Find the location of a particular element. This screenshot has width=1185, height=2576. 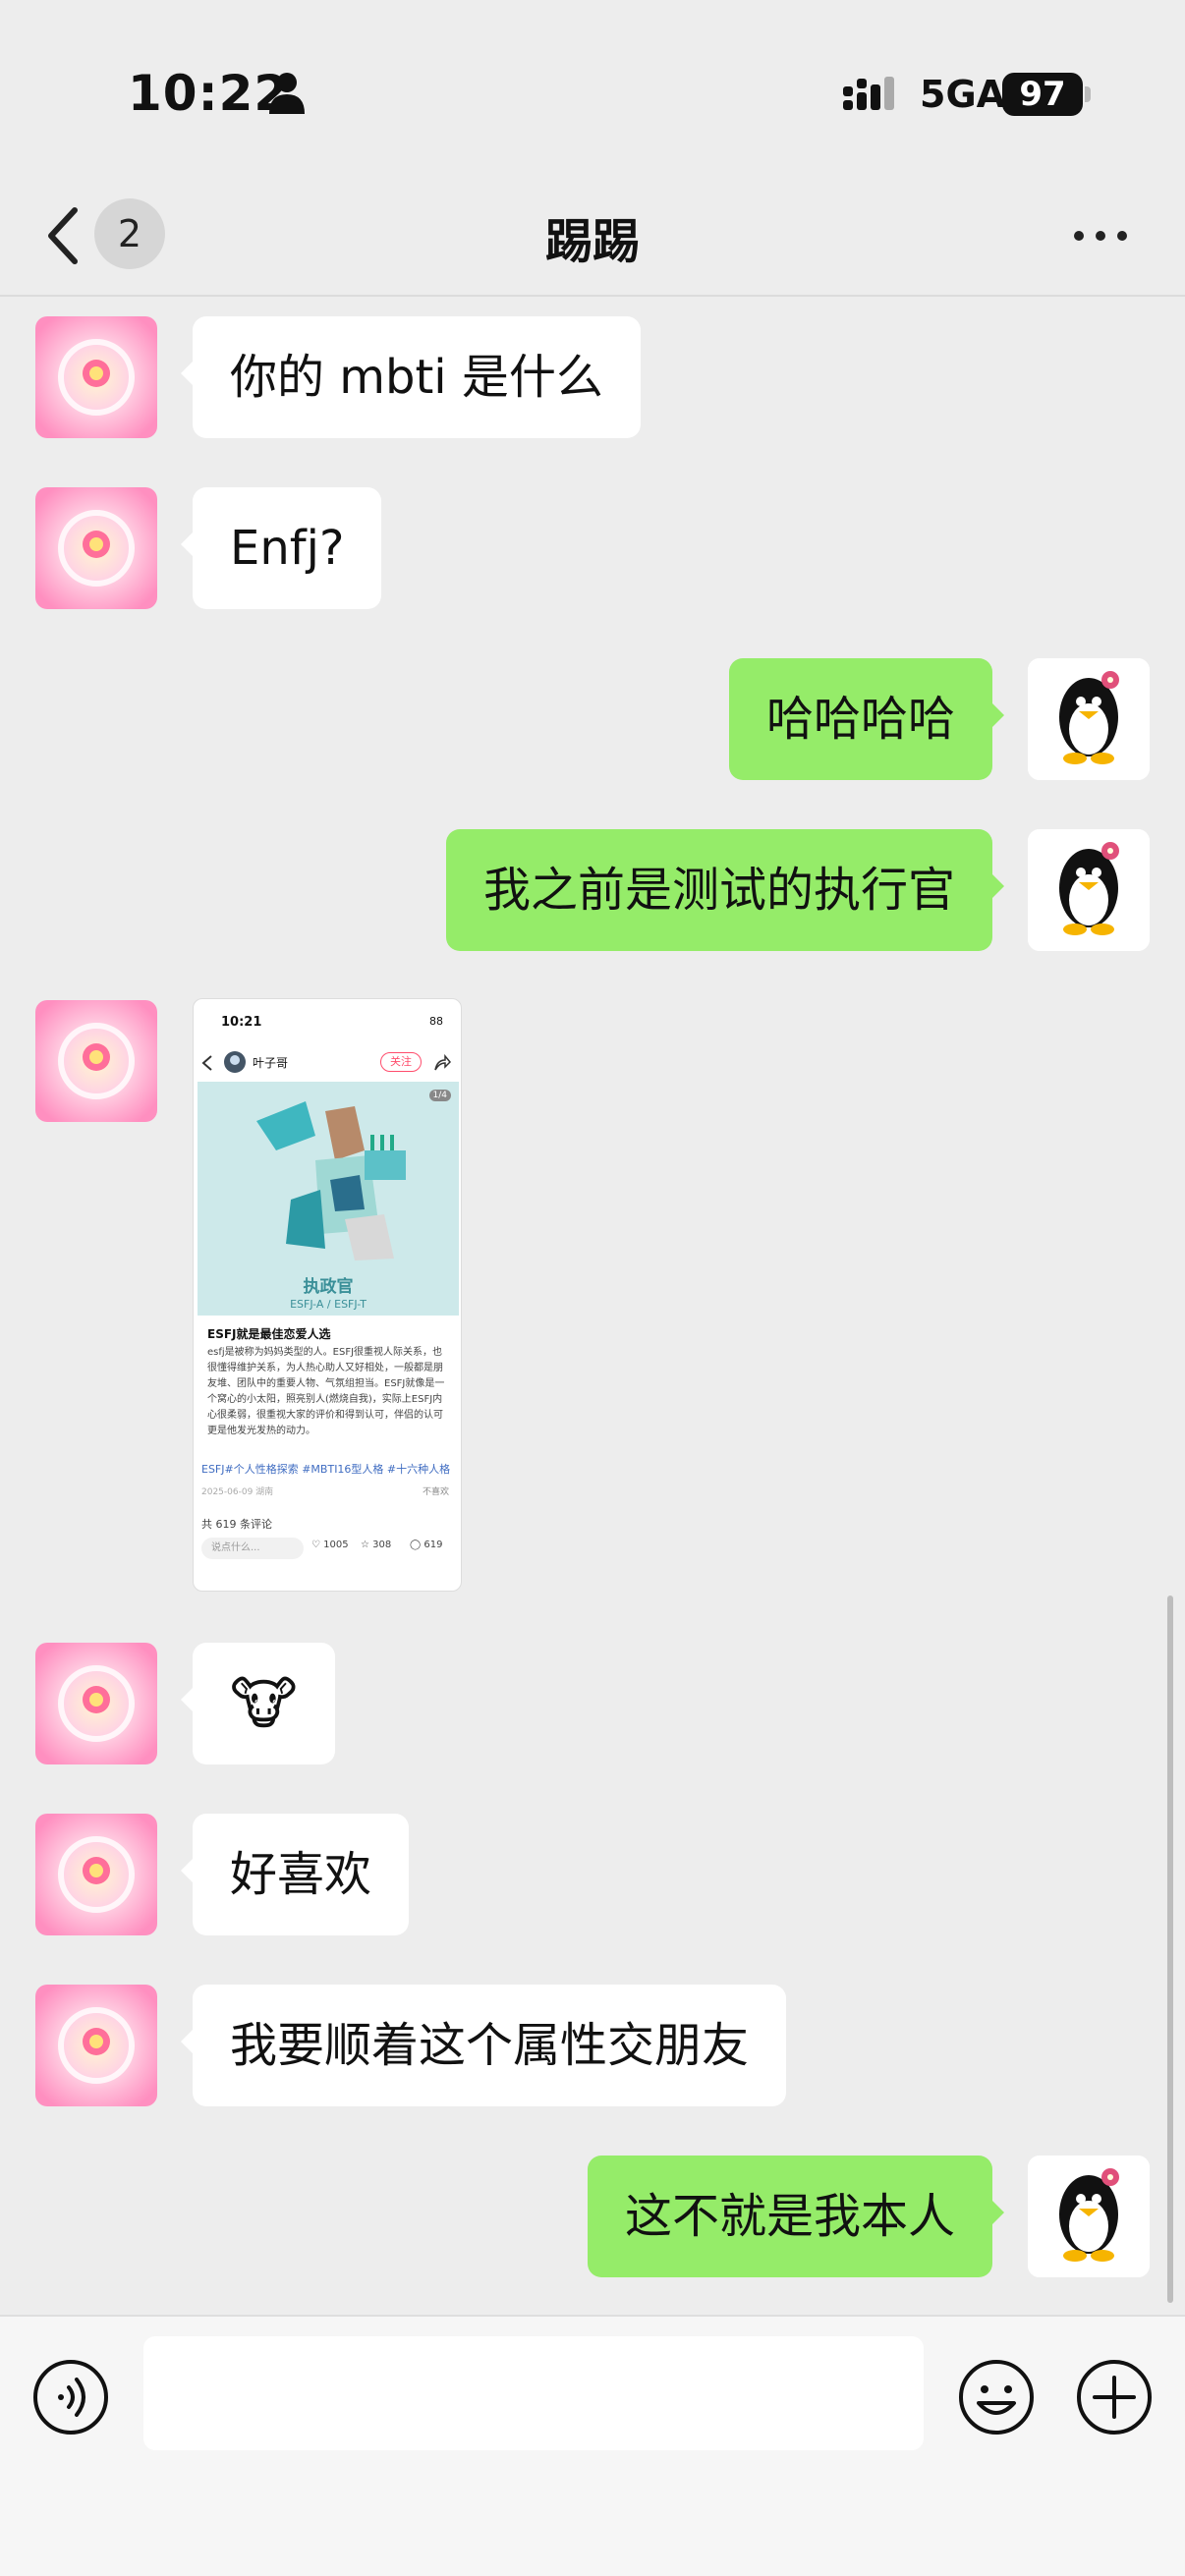

message-bubble: 我之前是测试的执行官 is located at coordinates (725, 890).